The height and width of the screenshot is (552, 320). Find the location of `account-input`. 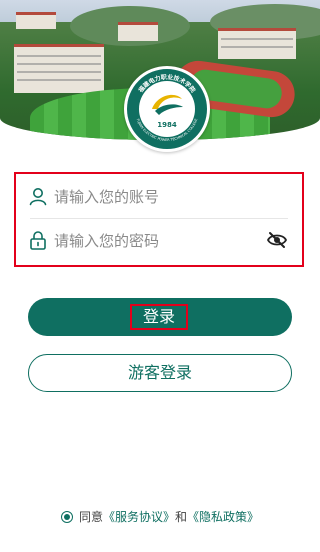

account-input is located at coordinates (154, 197).